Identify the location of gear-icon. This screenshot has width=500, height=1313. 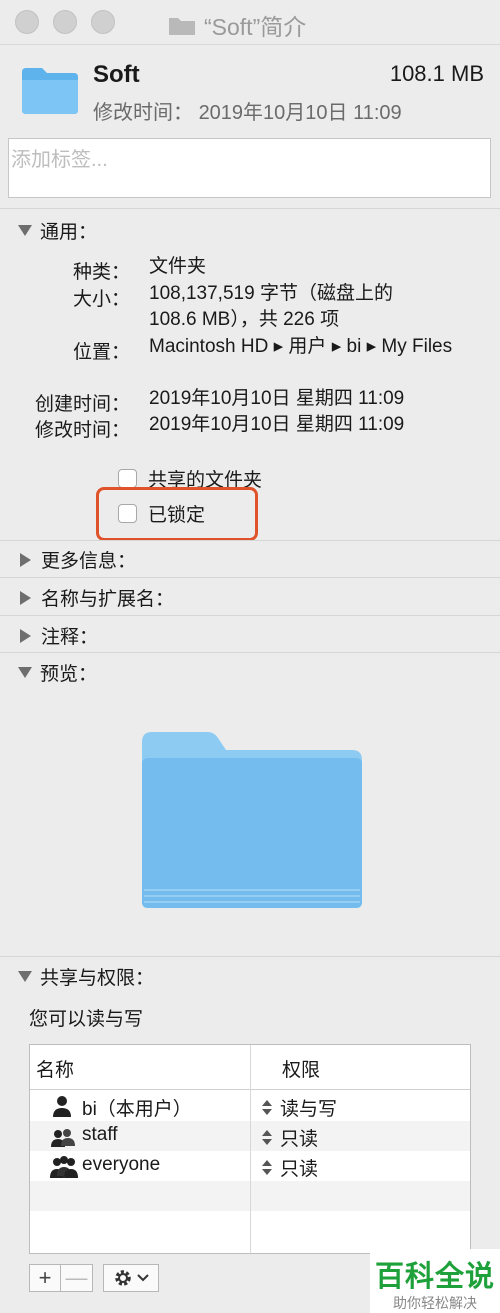
(123, 1278).